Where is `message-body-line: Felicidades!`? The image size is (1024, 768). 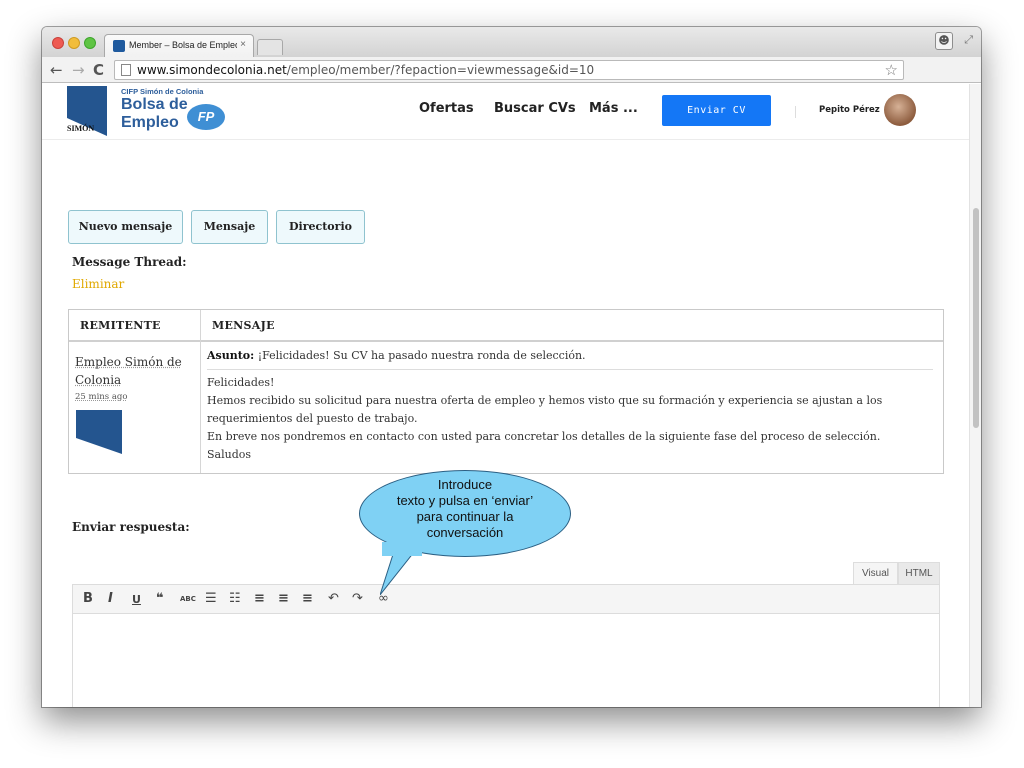 message-body-line: Felicidades! is located at coordinates (241, 382).